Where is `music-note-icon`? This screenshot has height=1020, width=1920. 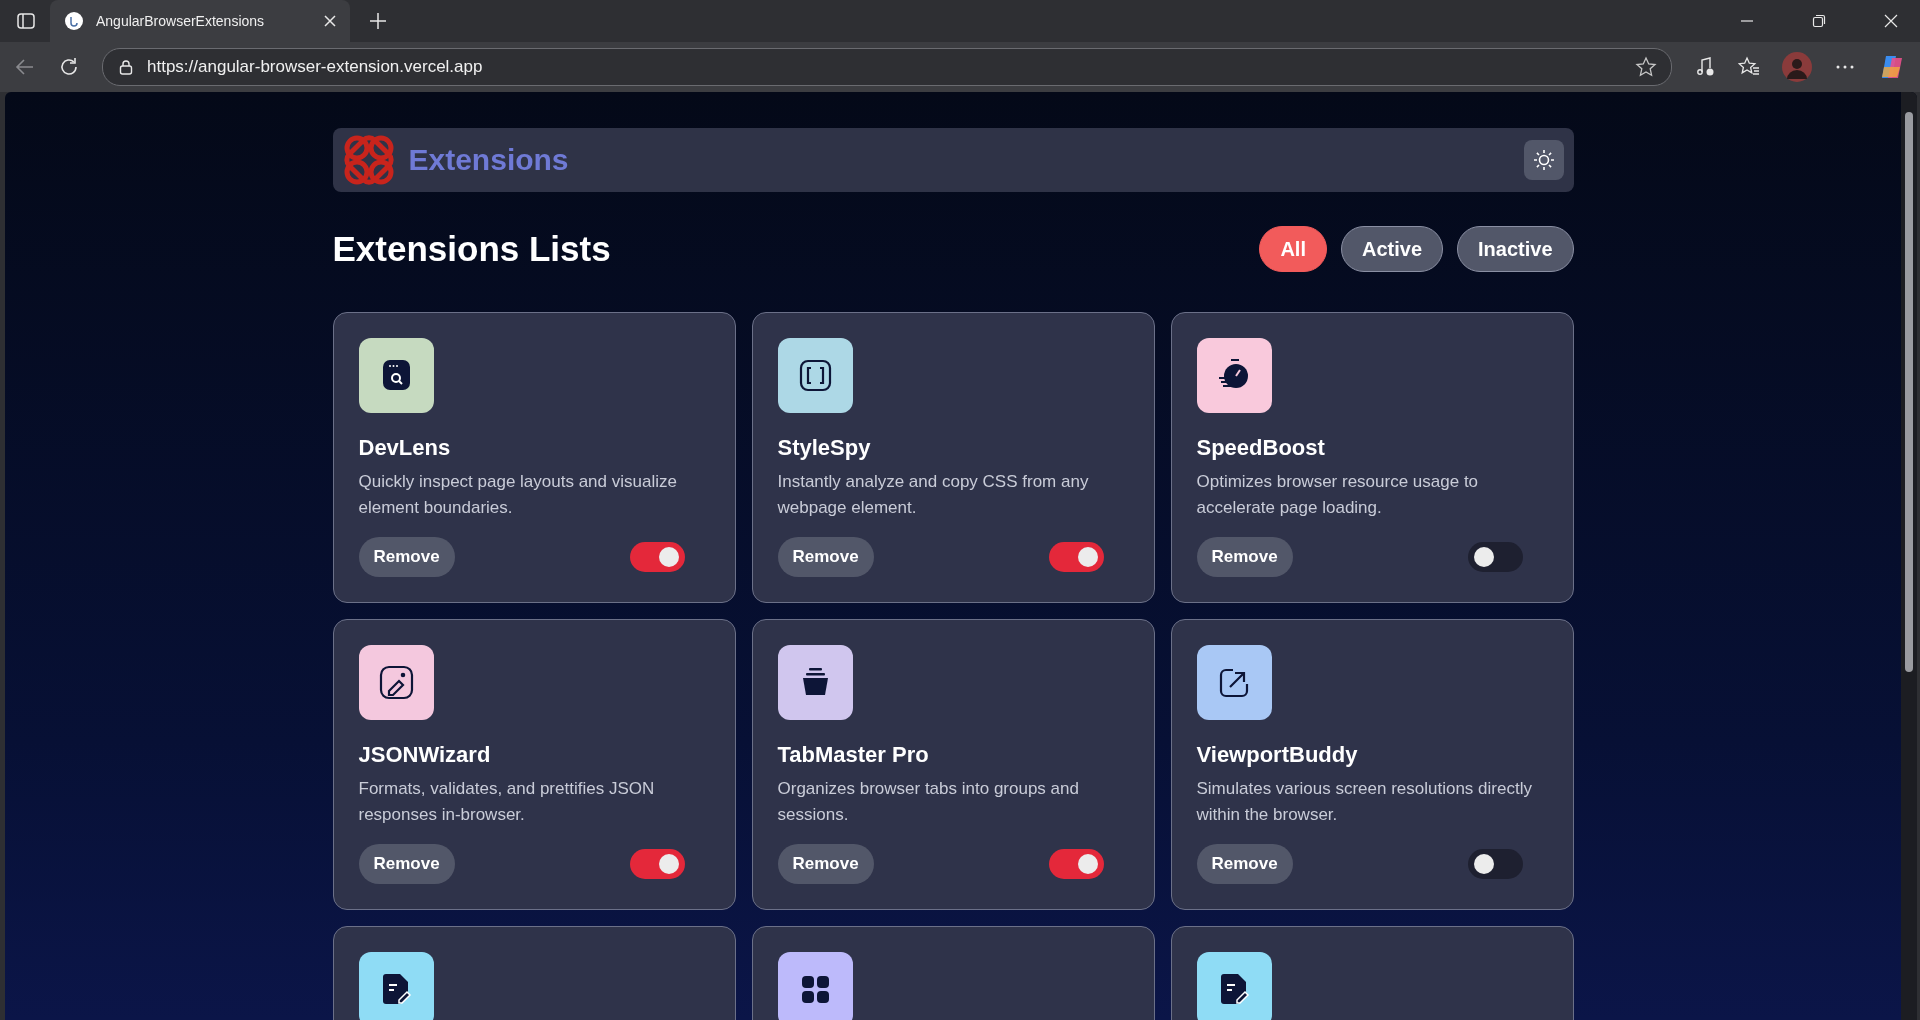 music-note-icon is located at coordinates (1705, 67).